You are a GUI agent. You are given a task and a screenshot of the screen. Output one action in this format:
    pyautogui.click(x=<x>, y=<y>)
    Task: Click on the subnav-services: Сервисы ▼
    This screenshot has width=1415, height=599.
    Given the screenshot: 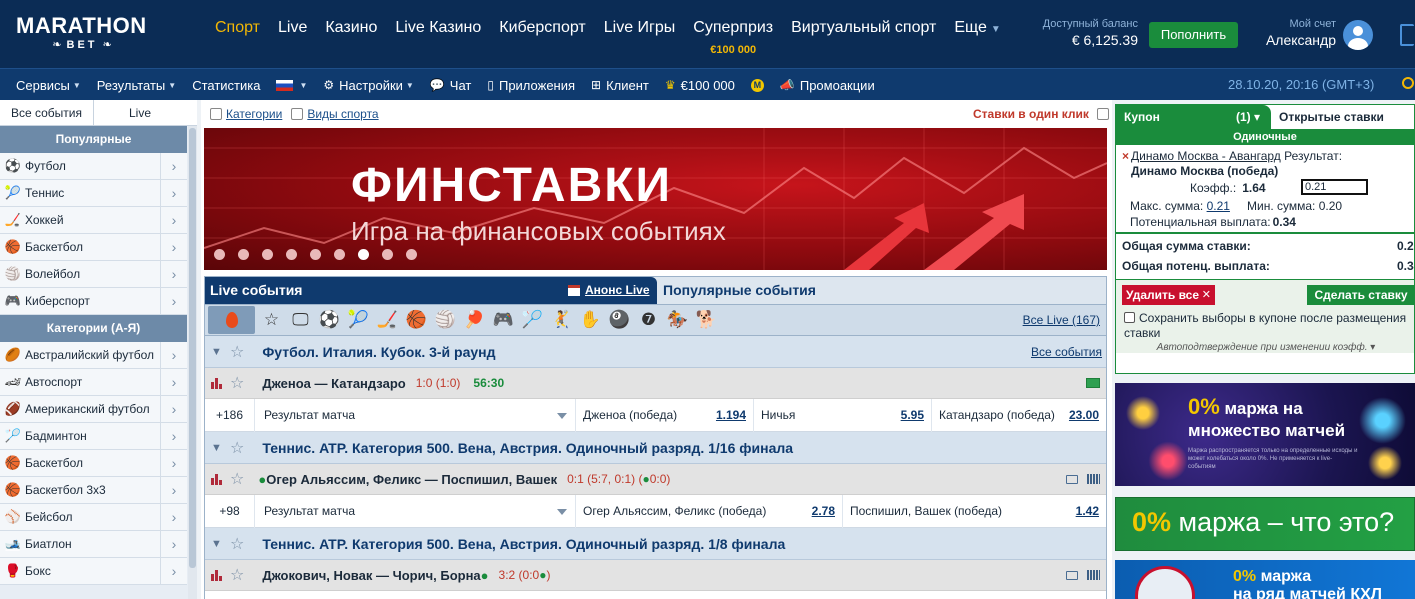 What is the action you would take?
    pyautogui.click(x=48, y=85)
    